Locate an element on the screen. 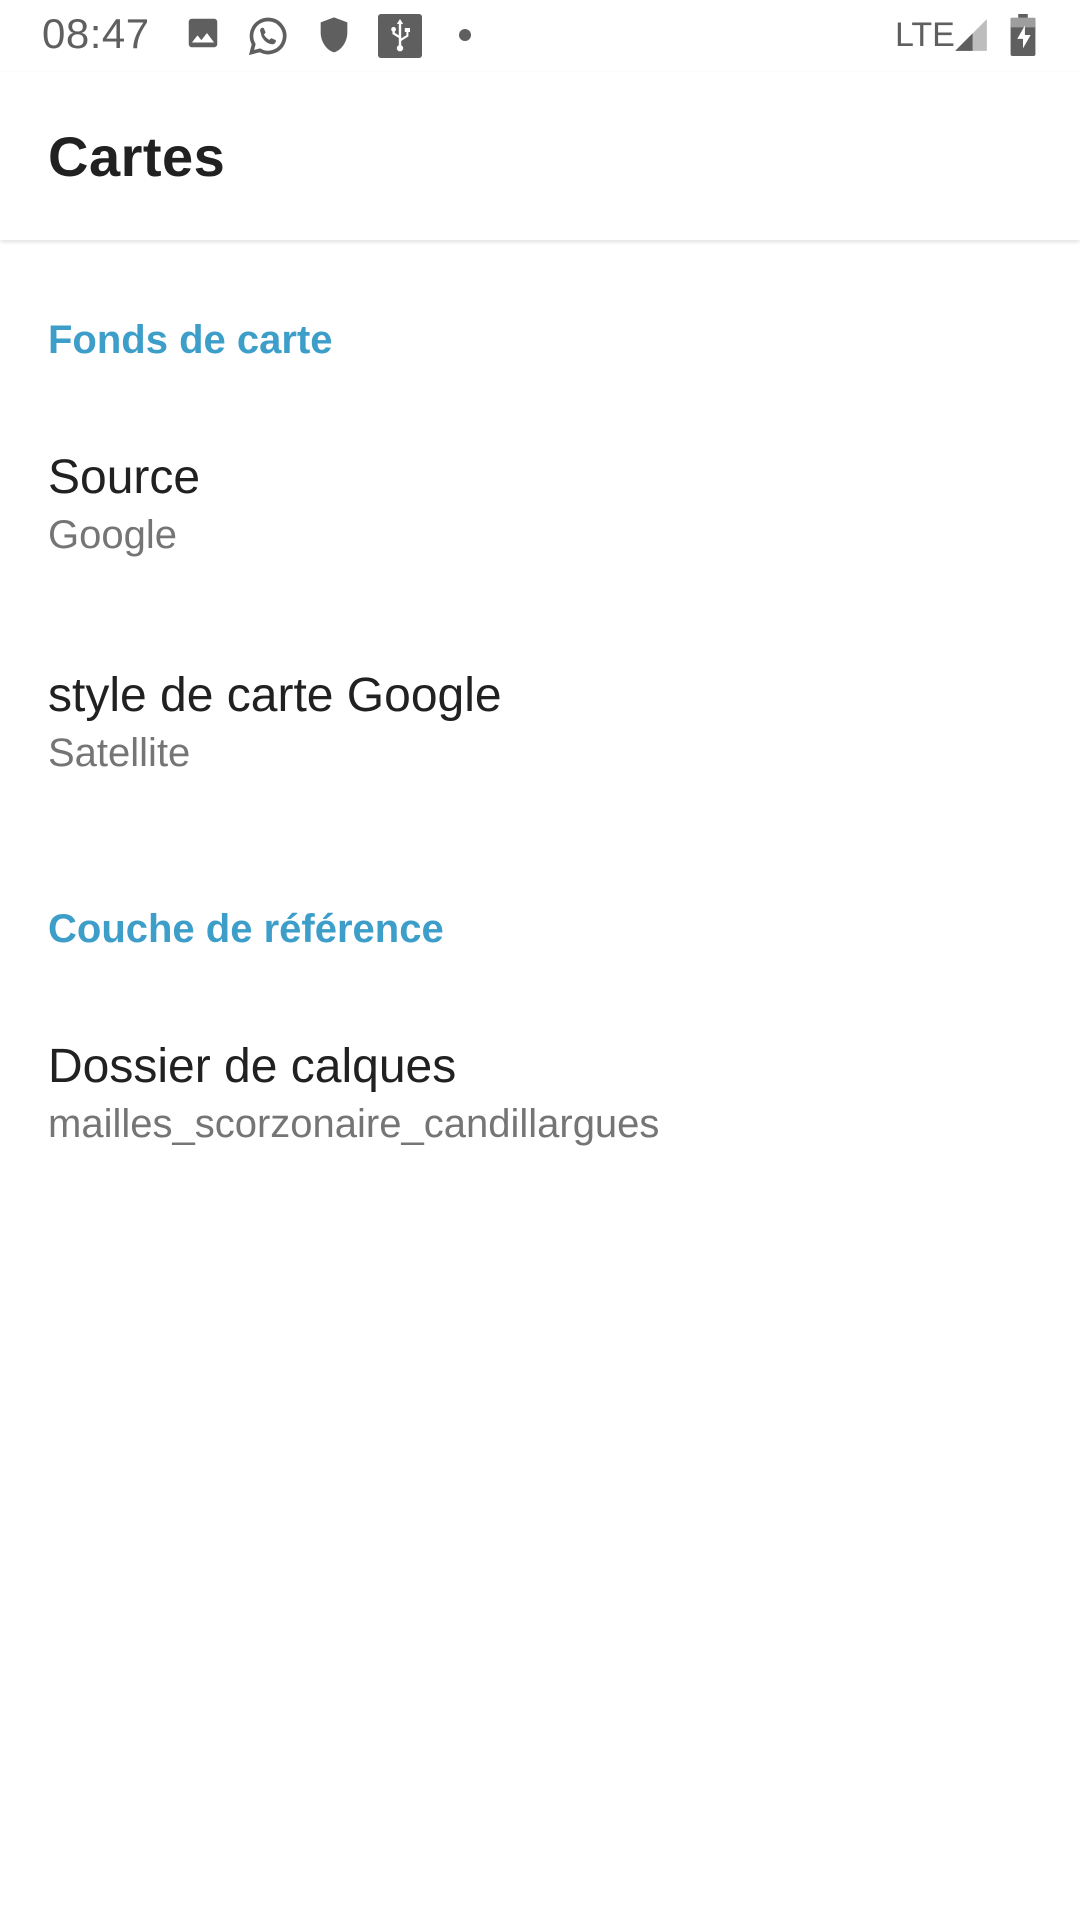 The image size is (1080, 1920). pref-title: Source is located at coordinates (124, 477).